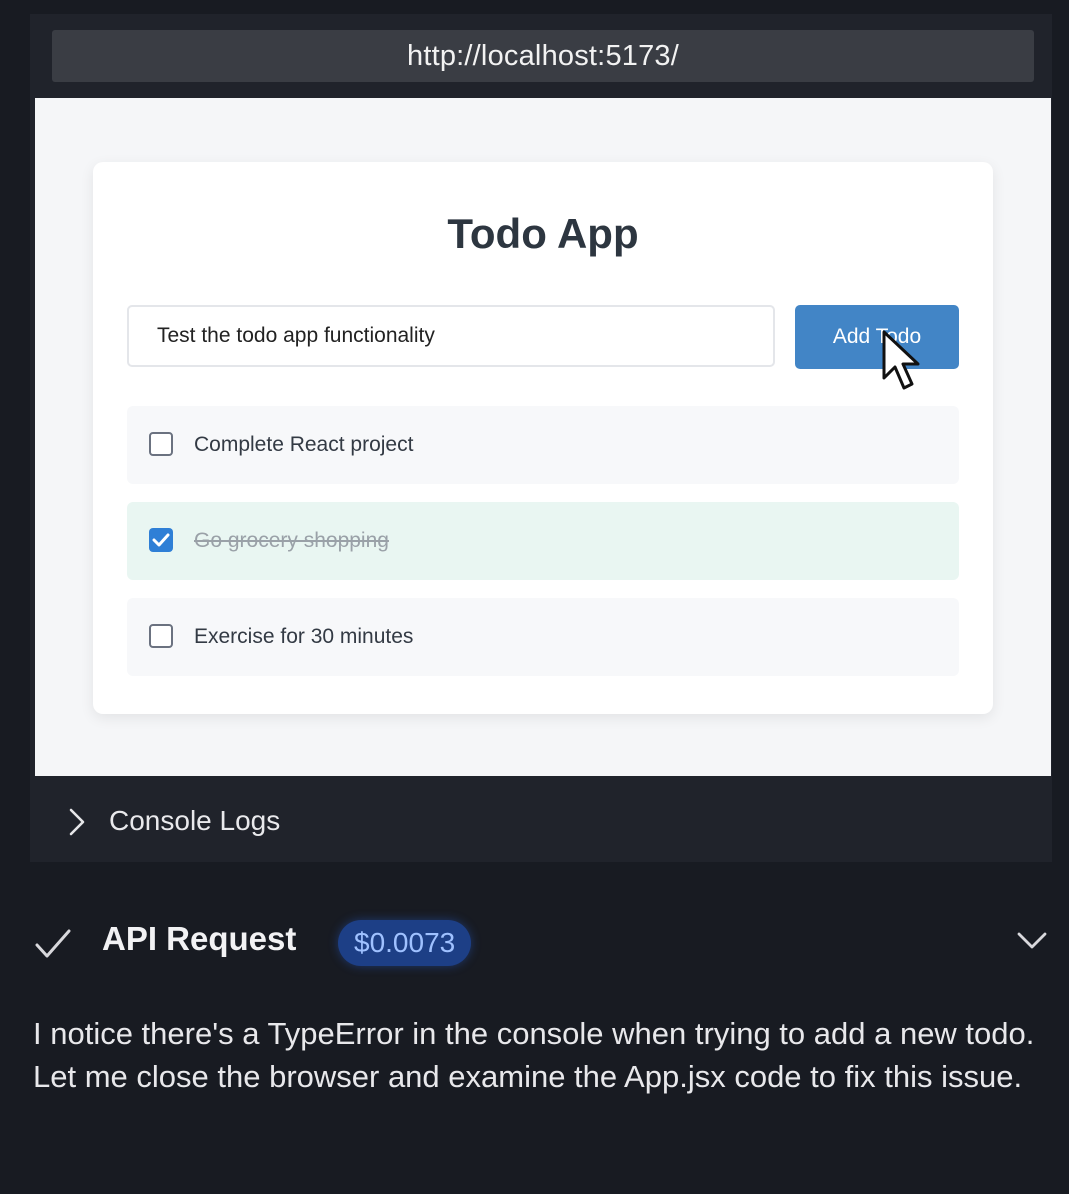 The height and width of the screenshot is (1194, 1069). I want to click on todo-text: Complete React project, so click(304, 444).